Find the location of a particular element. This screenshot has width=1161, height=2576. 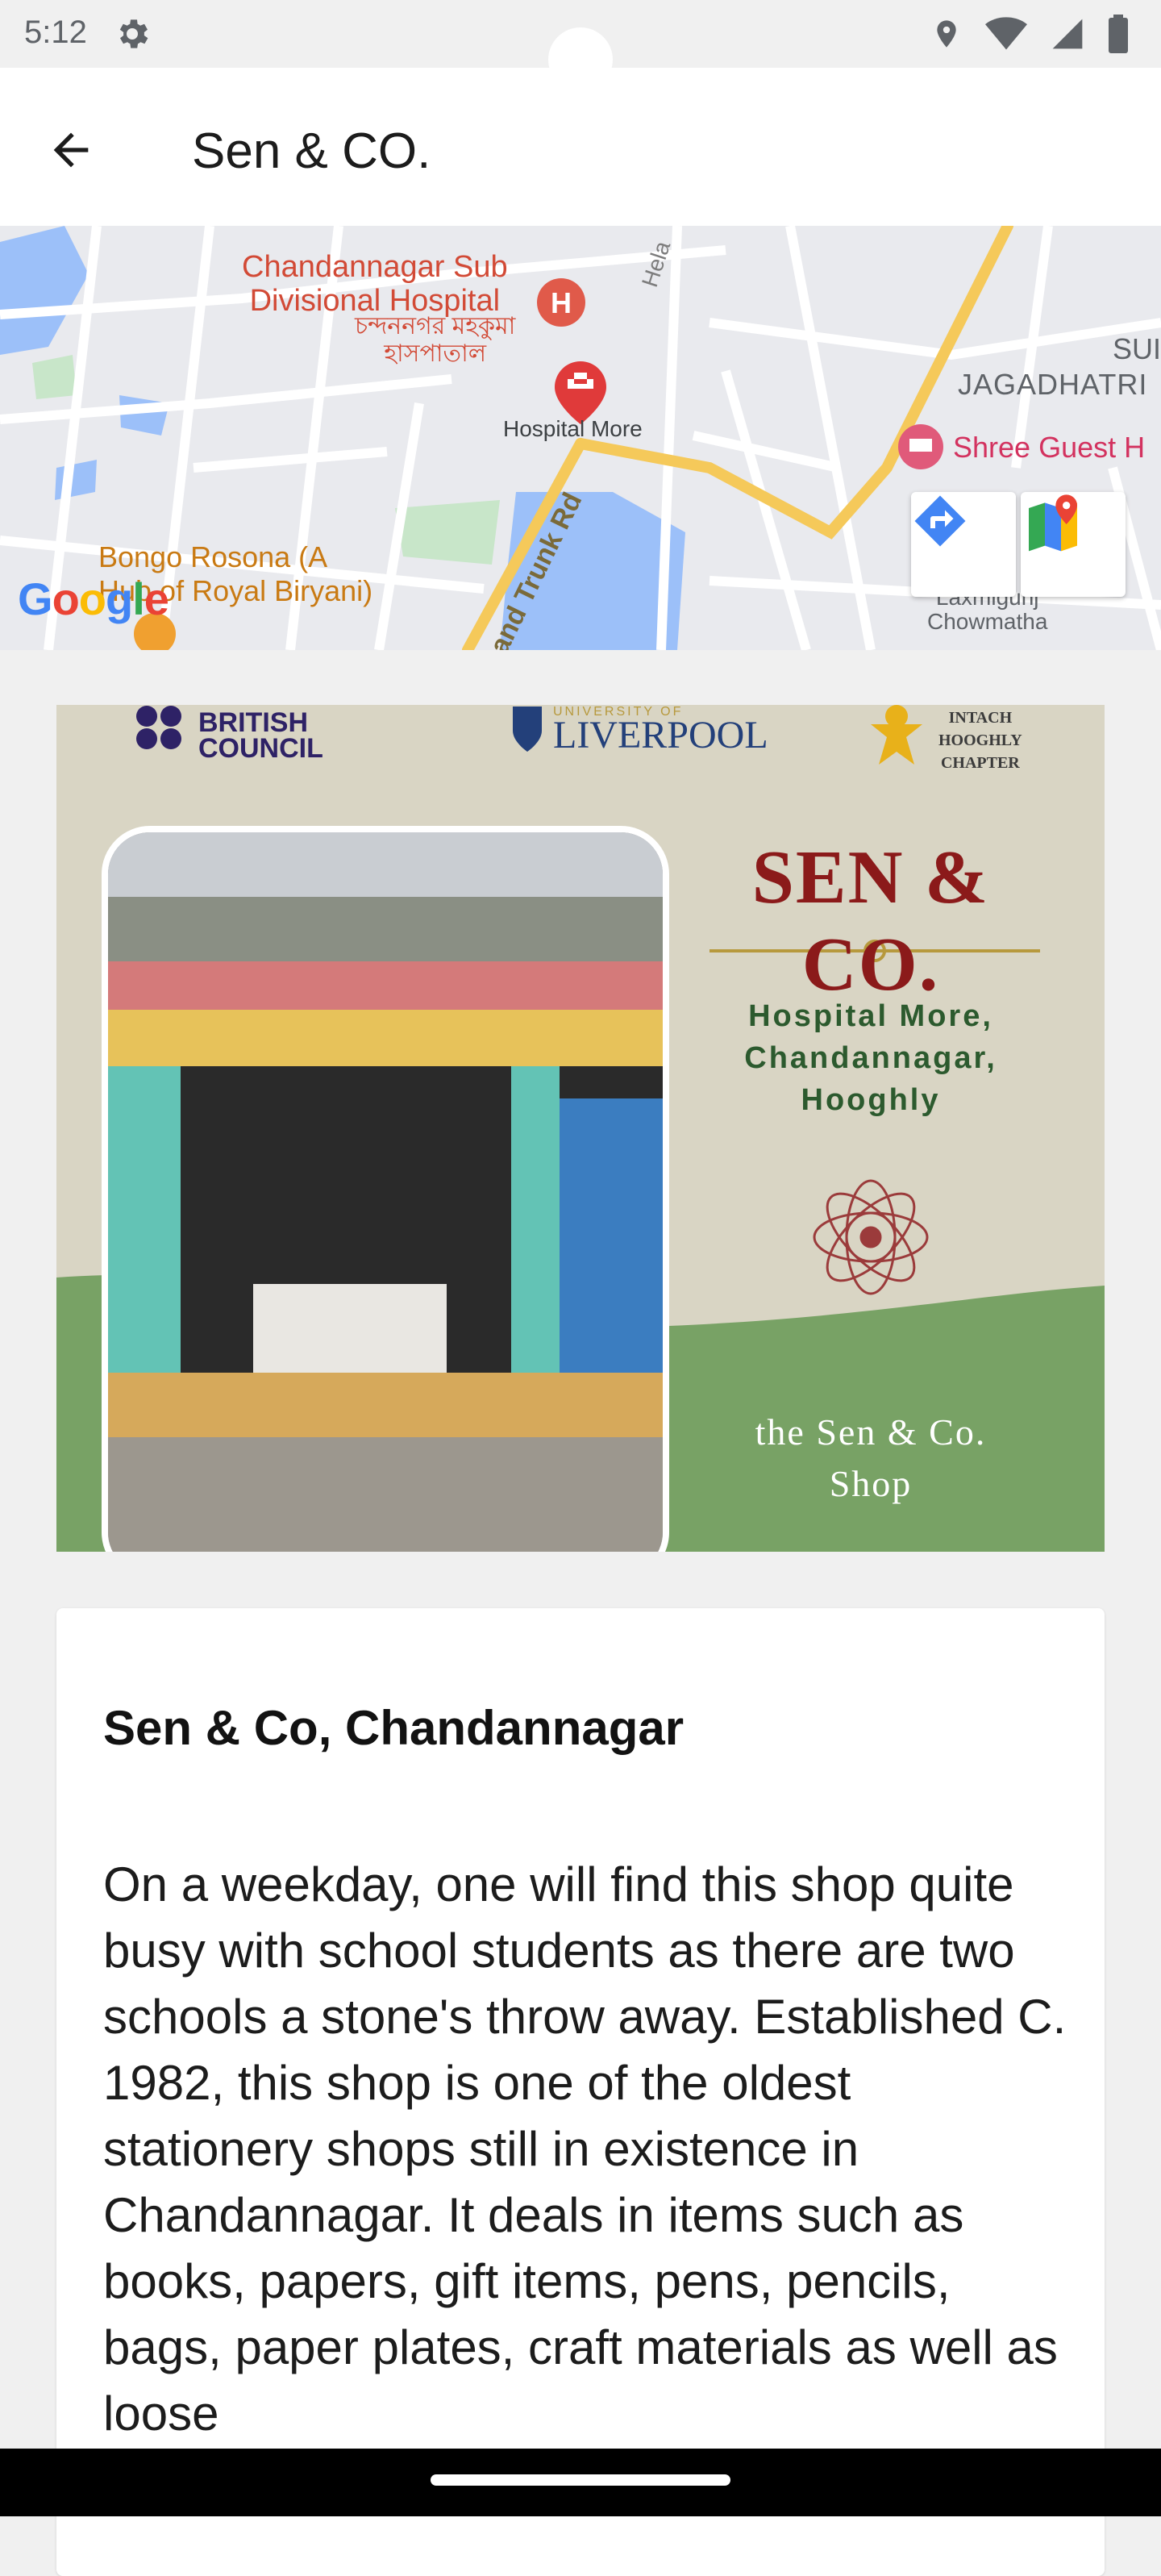

status-icons is located at coordinates (1029, 34).